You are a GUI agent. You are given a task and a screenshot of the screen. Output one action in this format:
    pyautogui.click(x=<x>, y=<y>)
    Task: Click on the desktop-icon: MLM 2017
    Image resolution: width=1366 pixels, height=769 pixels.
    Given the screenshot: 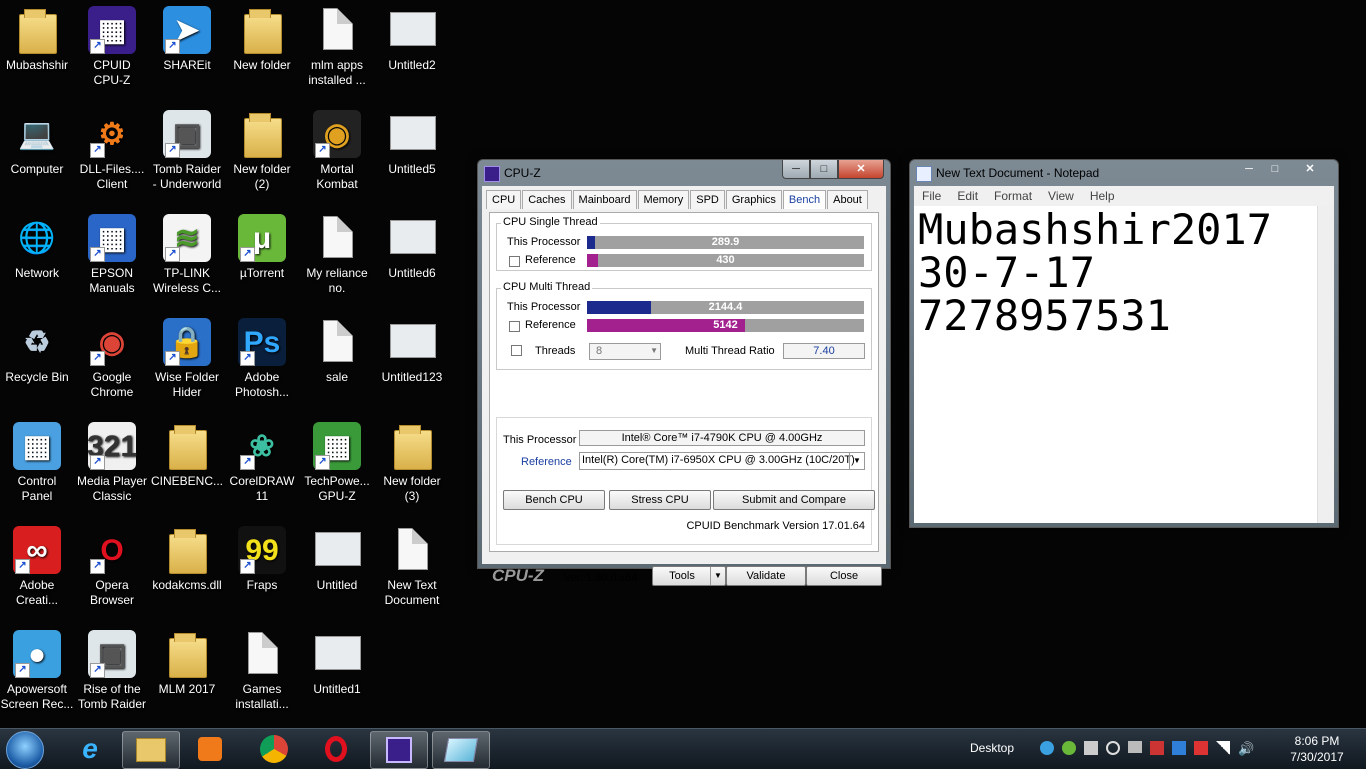 What is the action you would take?
    pyautogui.click(x=187, y=660)
    